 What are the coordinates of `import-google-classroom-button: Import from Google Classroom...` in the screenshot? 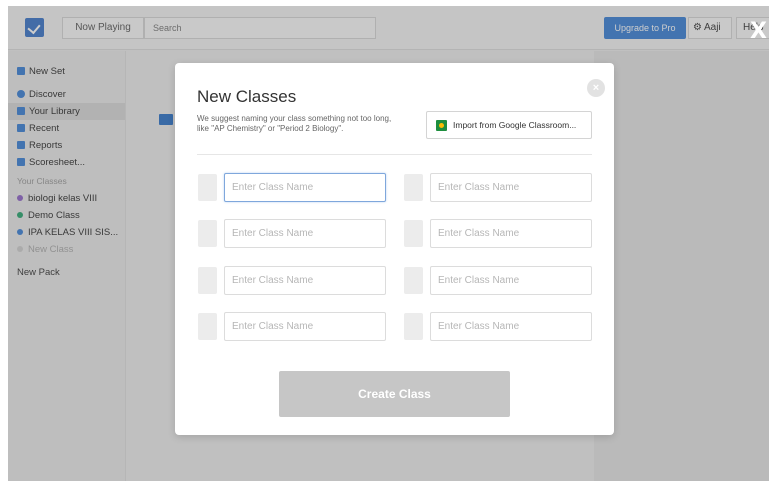 It's located at (509, 125).